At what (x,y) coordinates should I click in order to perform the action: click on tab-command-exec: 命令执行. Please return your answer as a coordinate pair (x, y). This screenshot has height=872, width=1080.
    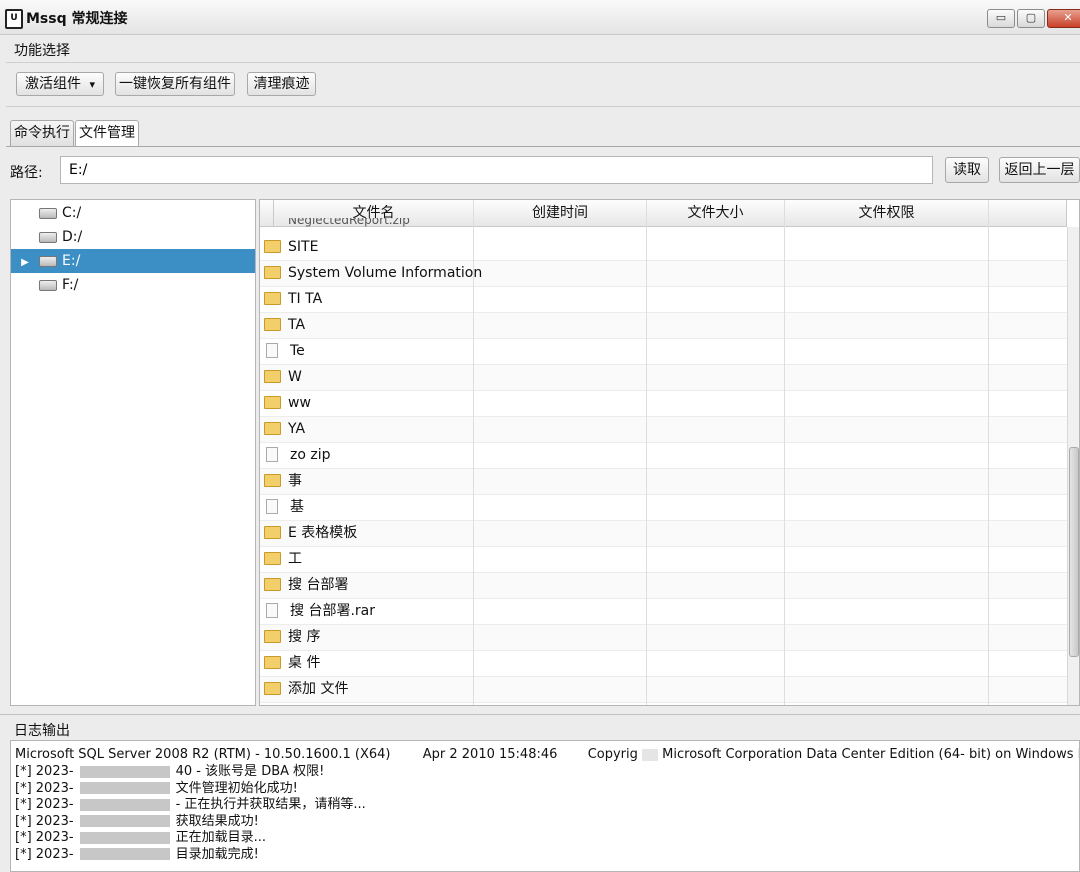
    Looking at the image, I should click on (42, 133).